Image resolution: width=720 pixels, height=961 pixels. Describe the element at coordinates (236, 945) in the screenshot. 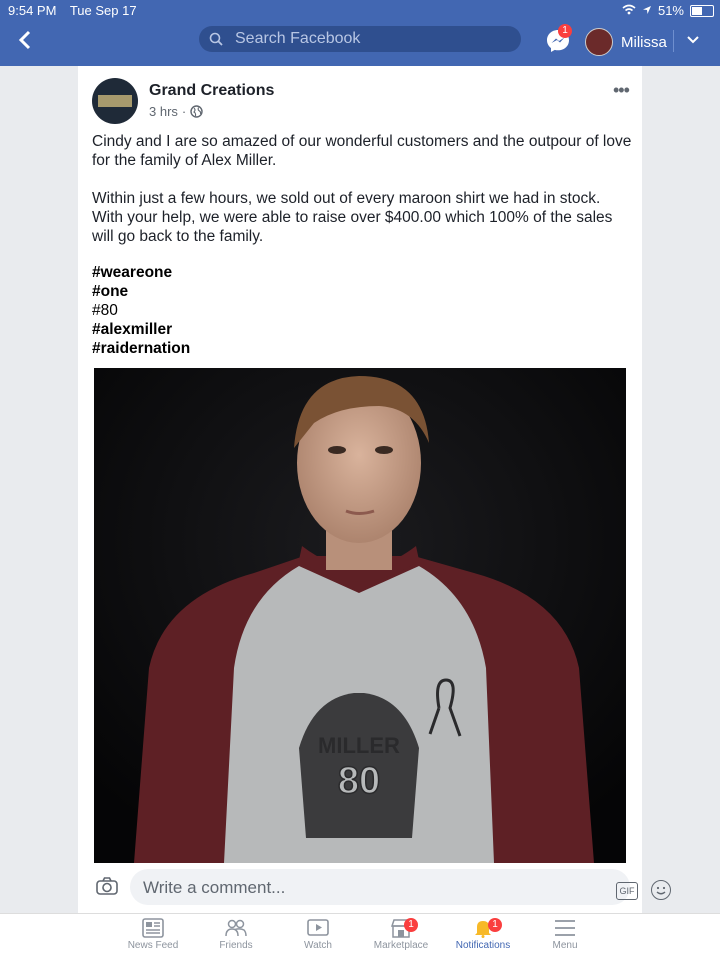

I see `tab-label: Friends` at that location.